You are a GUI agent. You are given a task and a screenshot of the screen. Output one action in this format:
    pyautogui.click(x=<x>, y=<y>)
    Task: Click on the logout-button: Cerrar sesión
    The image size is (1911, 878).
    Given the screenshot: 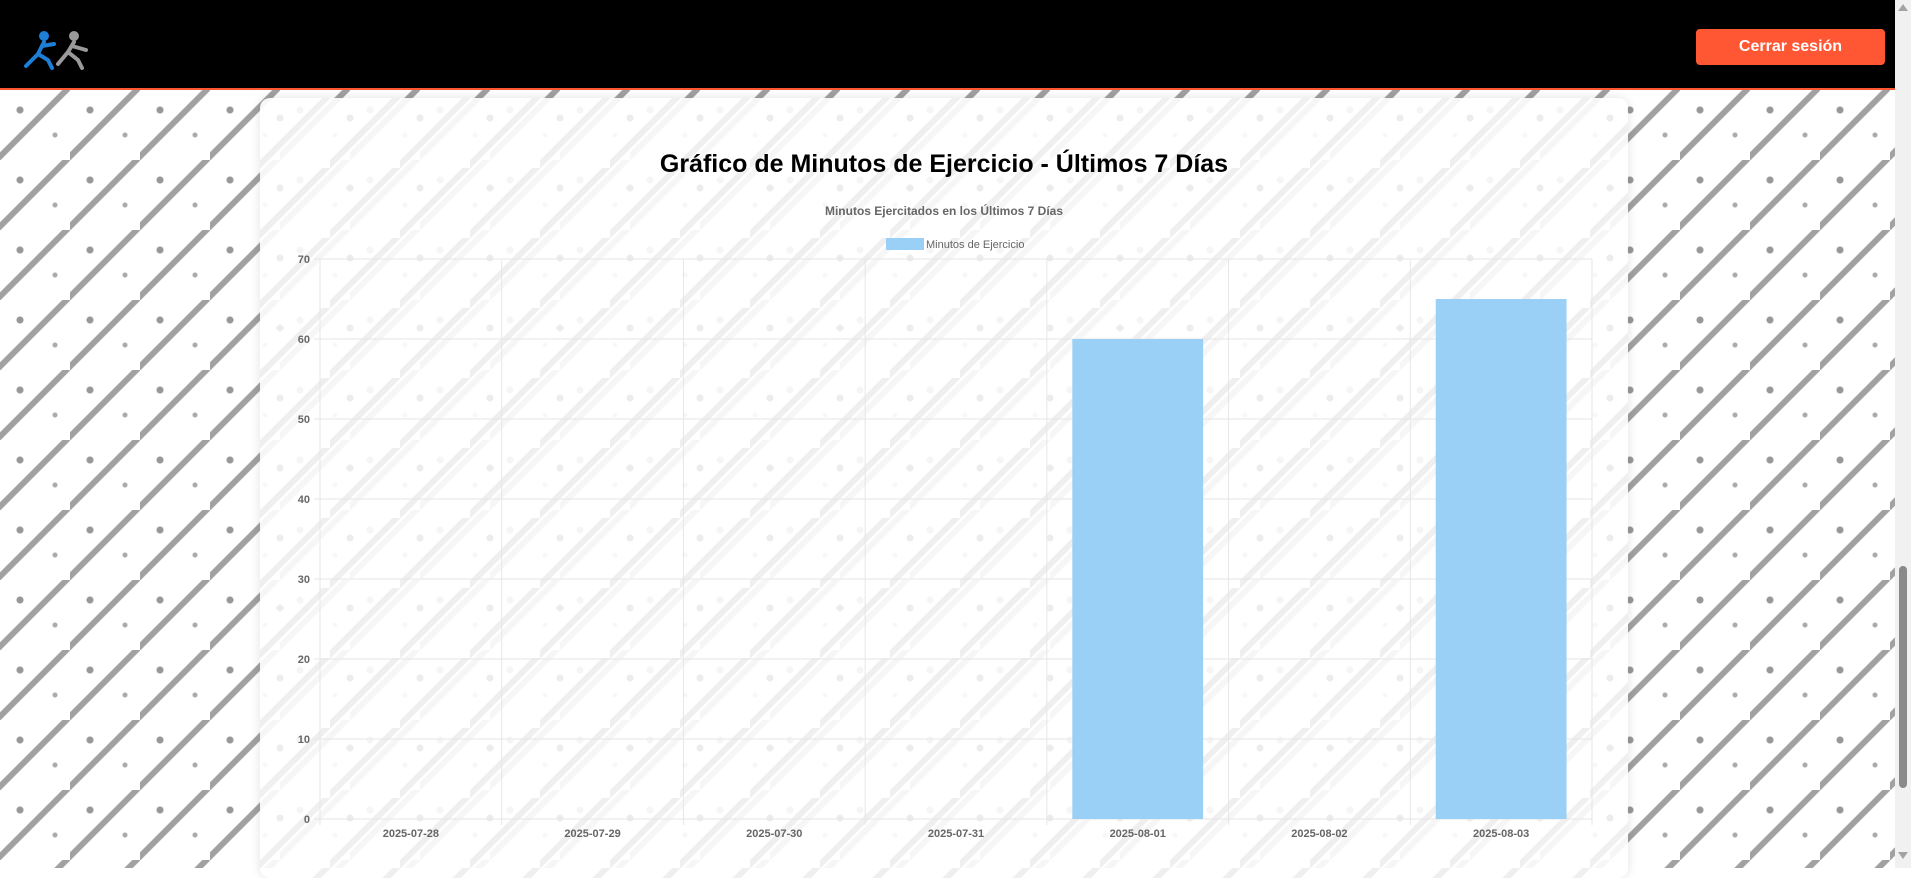 What is the action you would take?
    pyautogui.click(x=1790, y=47)
    